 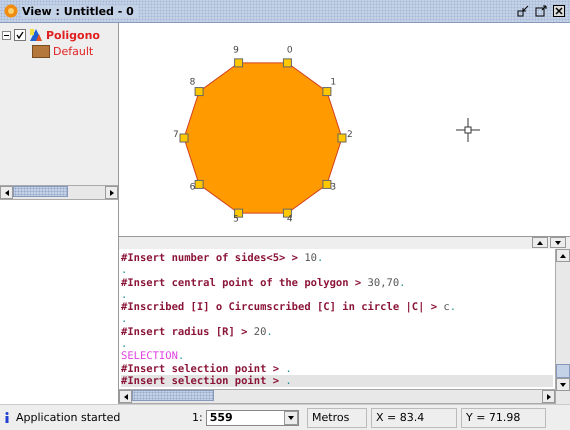 I want to click on scroll-down-button, so click(x=563, y=384).